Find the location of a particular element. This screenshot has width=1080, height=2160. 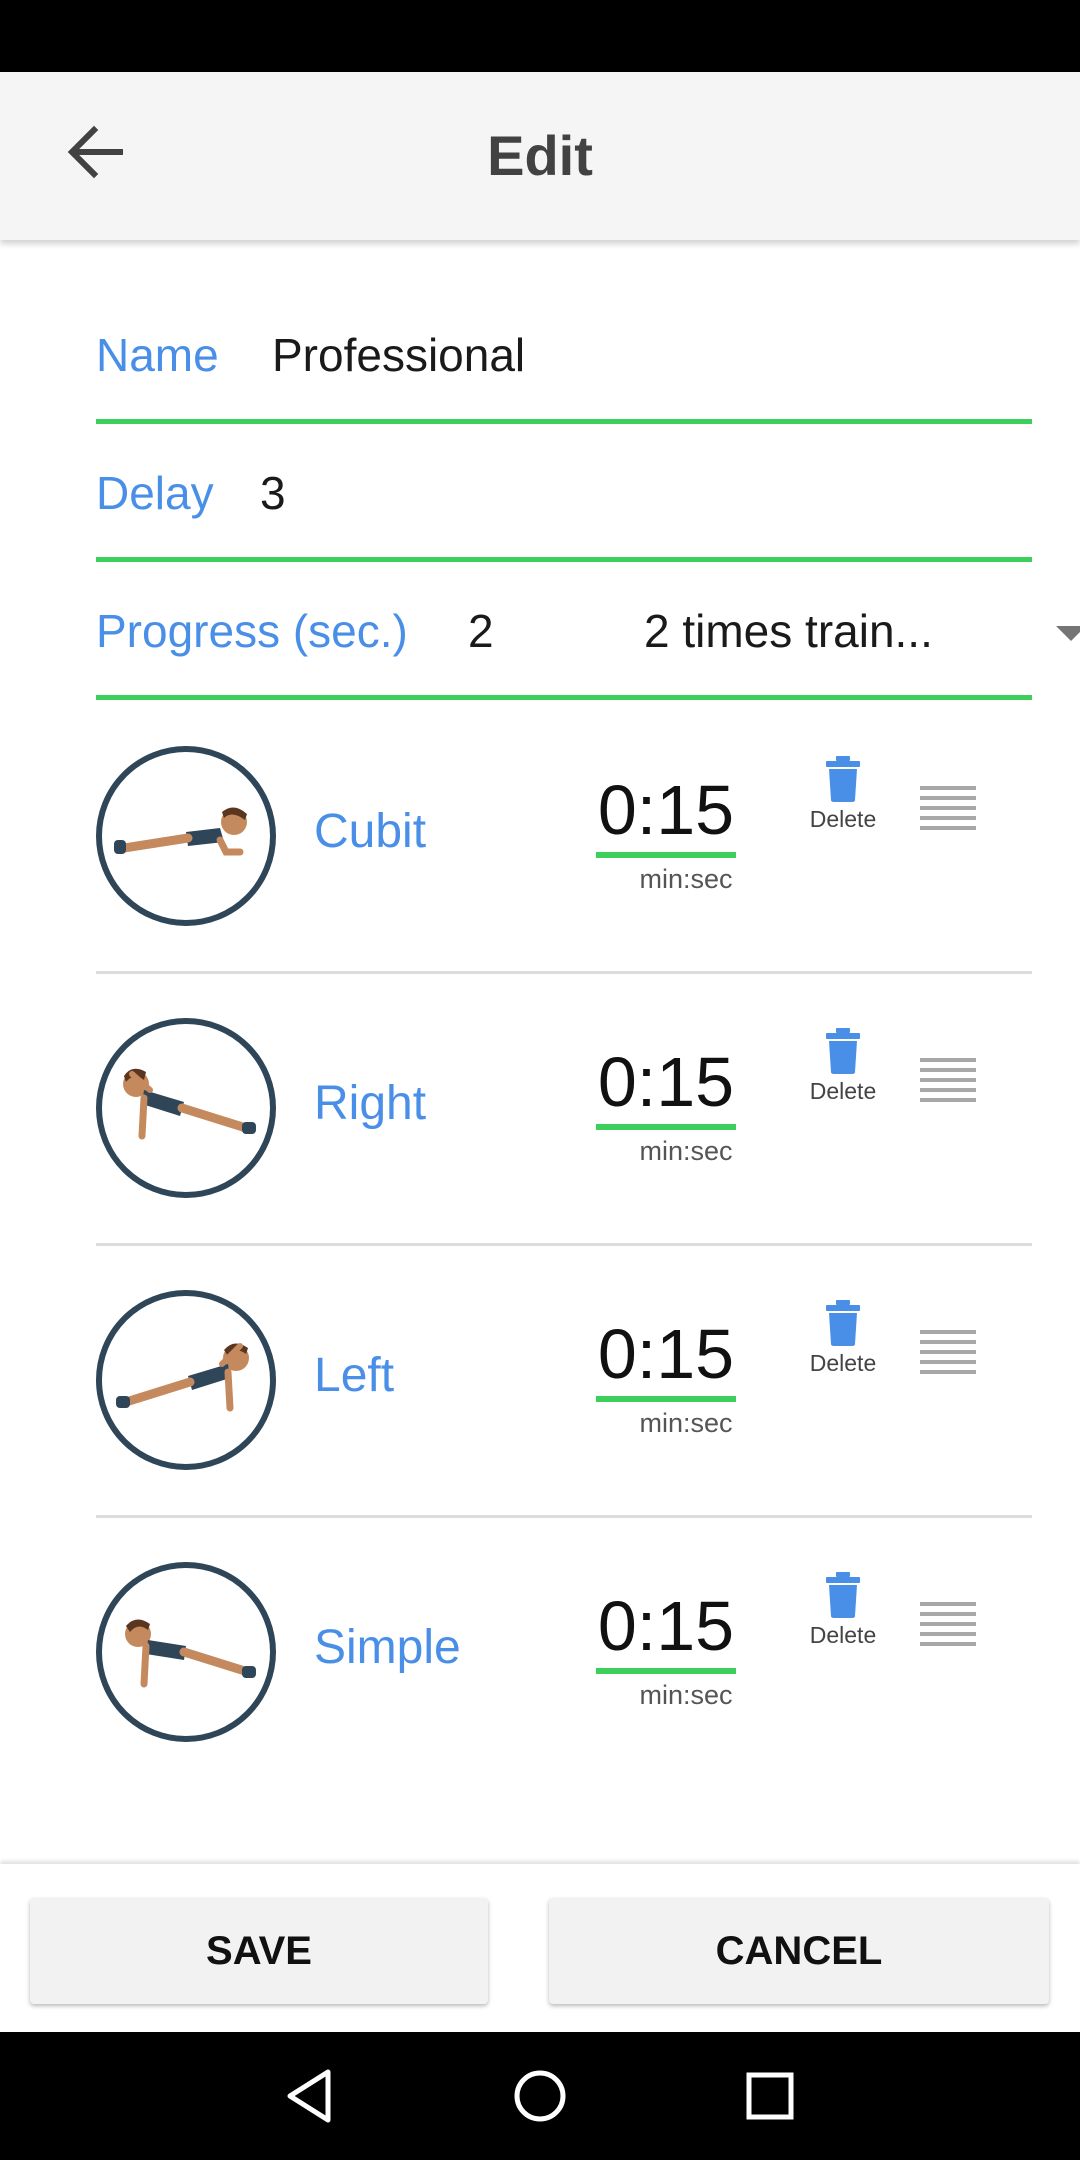

exercise-name: Left is located at coordinates (354, 1375).